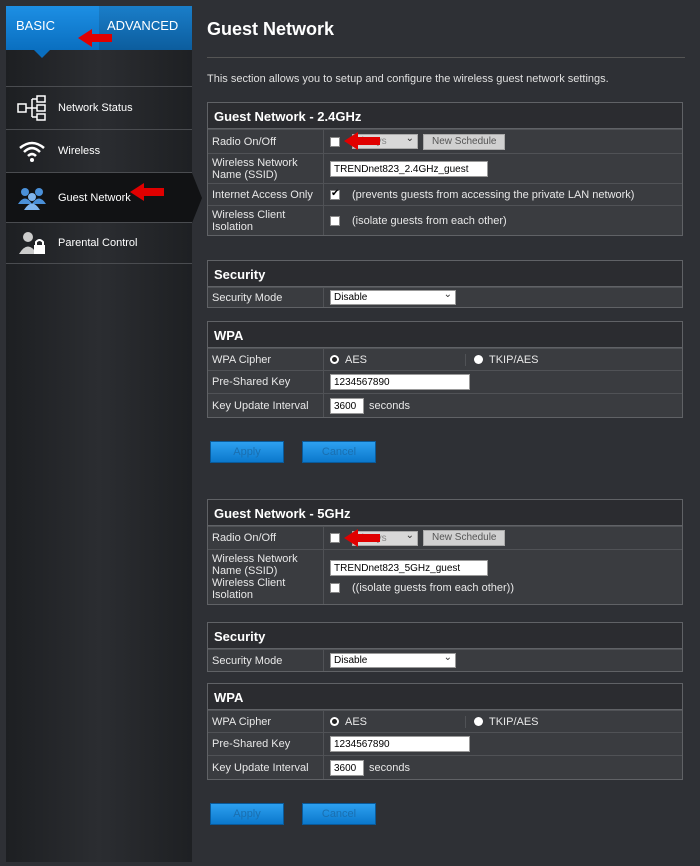 This screenshot has width=700, height=866. What do you see at coordinates (271, 29) in the screenshot?
I see `page-title: Guest Network` at bounding box center [271, 29].